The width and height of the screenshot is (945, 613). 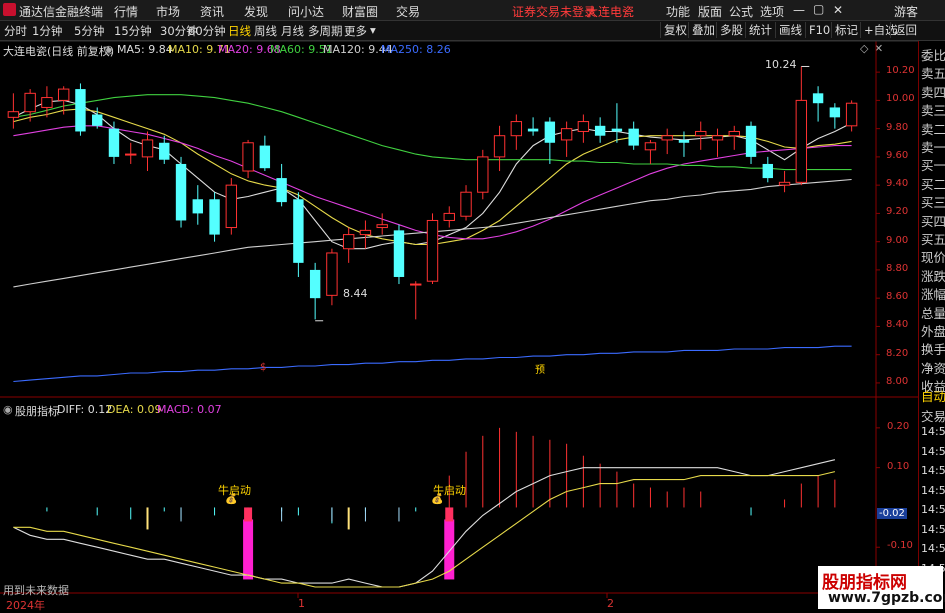 What do you see at coordinates (897, 353) in the screenshot?
I see `price-tick-label: 8.20` at bounding box center [897, 353].